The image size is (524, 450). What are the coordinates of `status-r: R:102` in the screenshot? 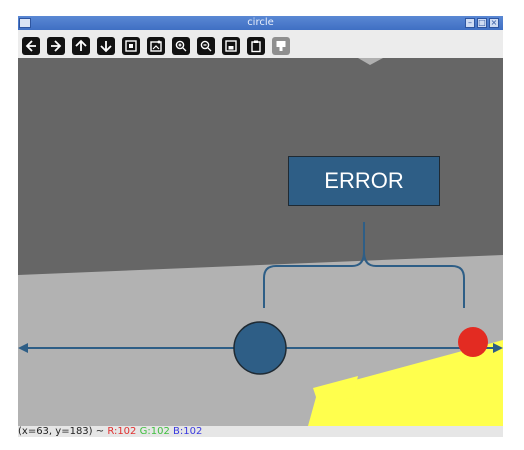 It's located at (122, 431).